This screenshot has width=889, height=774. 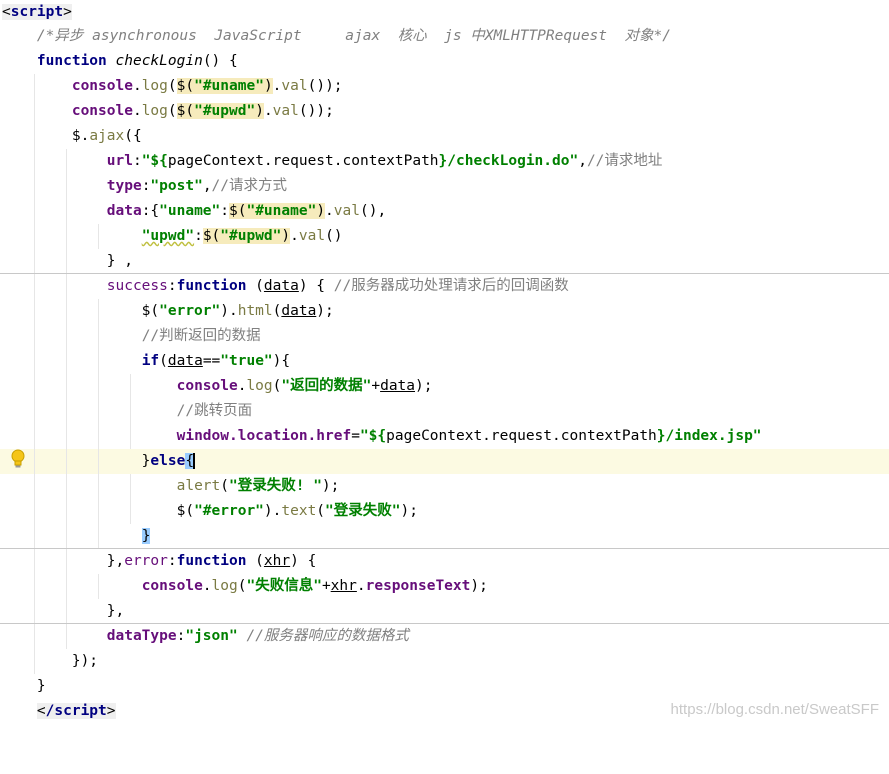 What do you see at coordinates (444, 12) in the screenshot?
I see `code-line: <script>` at bounding box center [444, 12].